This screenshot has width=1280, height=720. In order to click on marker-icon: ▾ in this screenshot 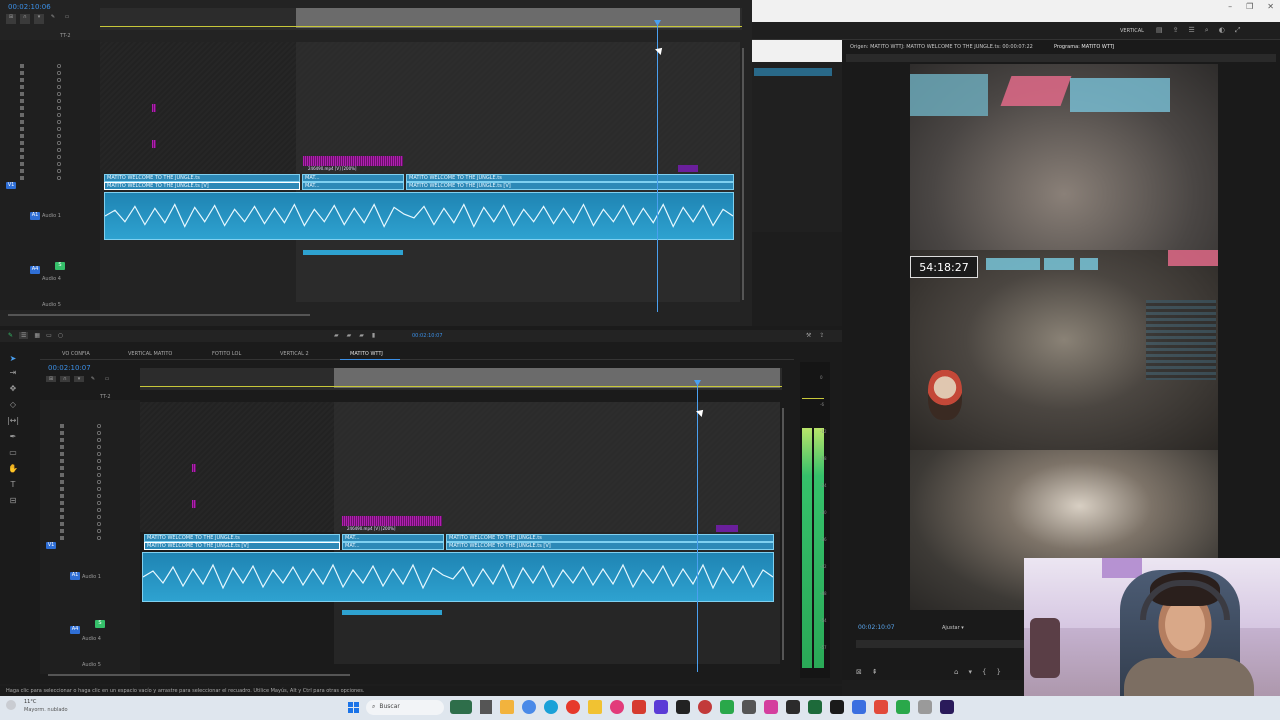, I will do `click(970, 672)`.